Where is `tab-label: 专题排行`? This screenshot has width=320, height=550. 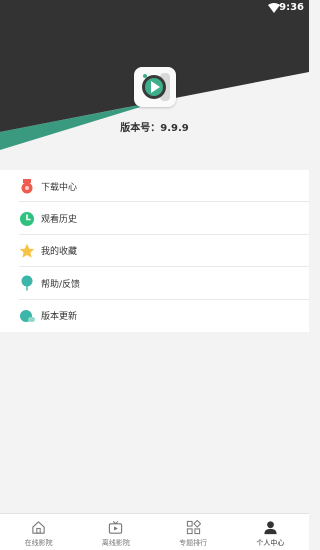
tab-label: 专题排行 is located at coordinates (193, 543).